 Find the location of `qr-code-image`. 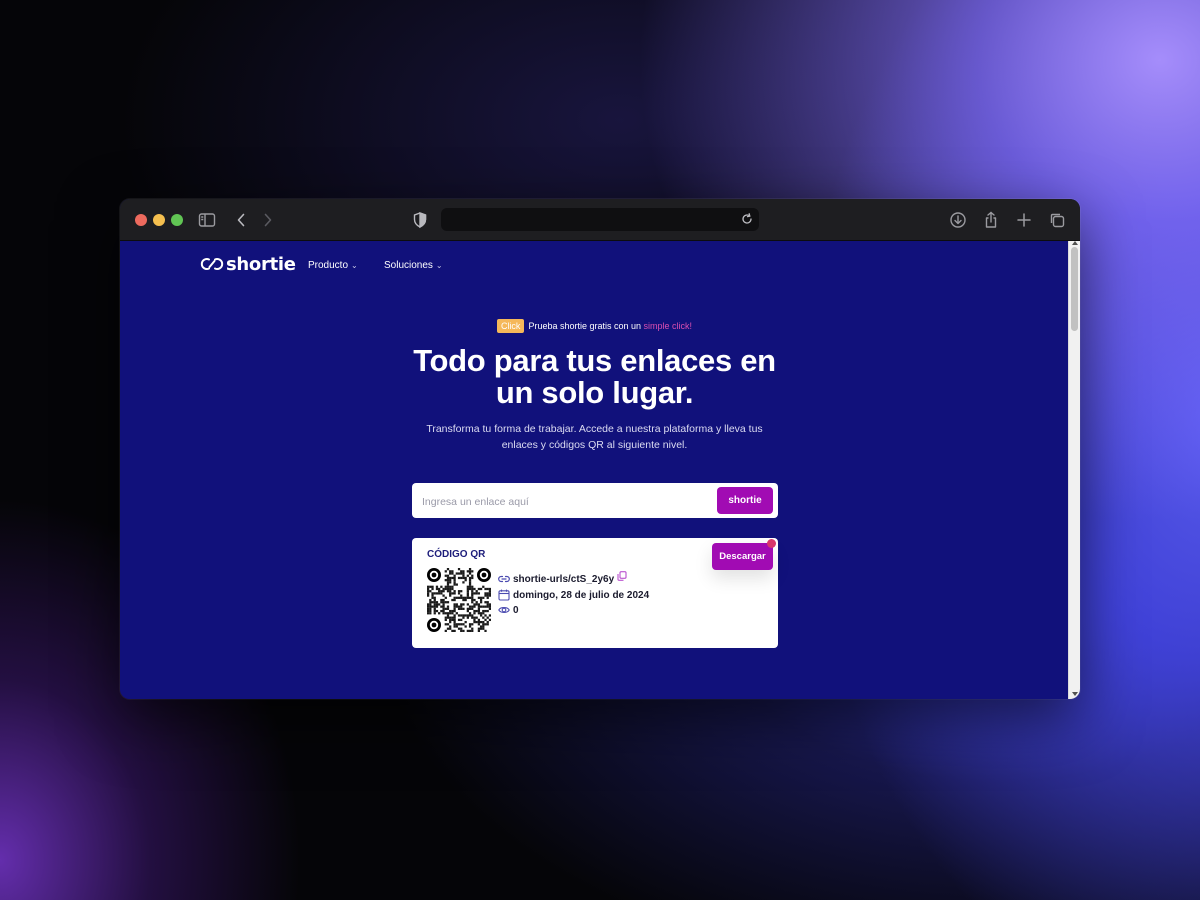

qr-code-image is located at coordinates (459, 600).